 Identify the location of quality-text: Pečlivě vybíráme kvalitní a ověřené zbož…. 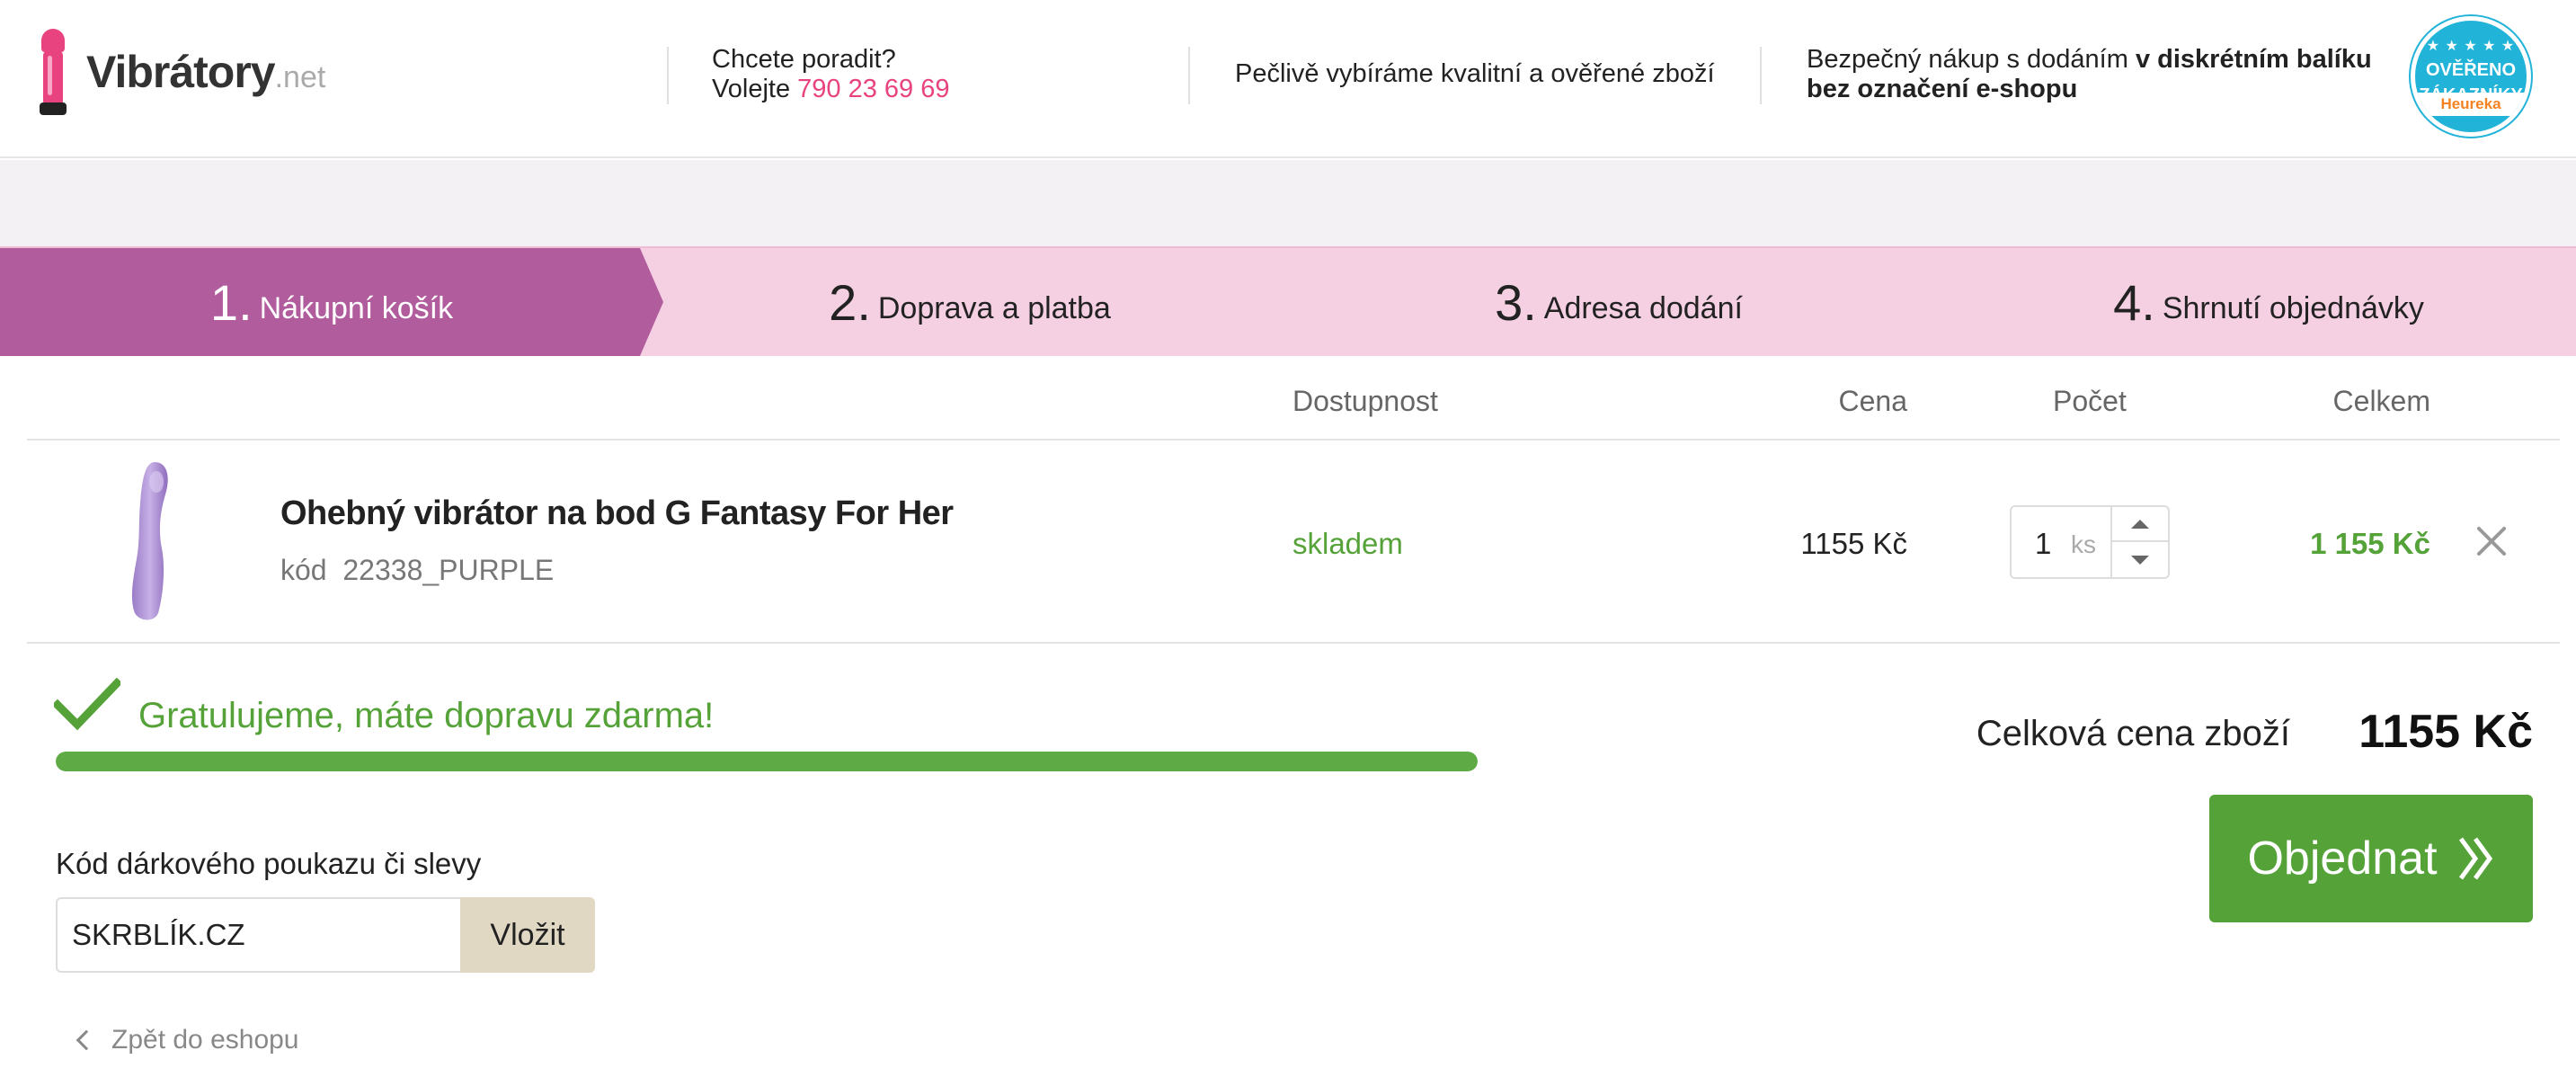
(1475, 73).